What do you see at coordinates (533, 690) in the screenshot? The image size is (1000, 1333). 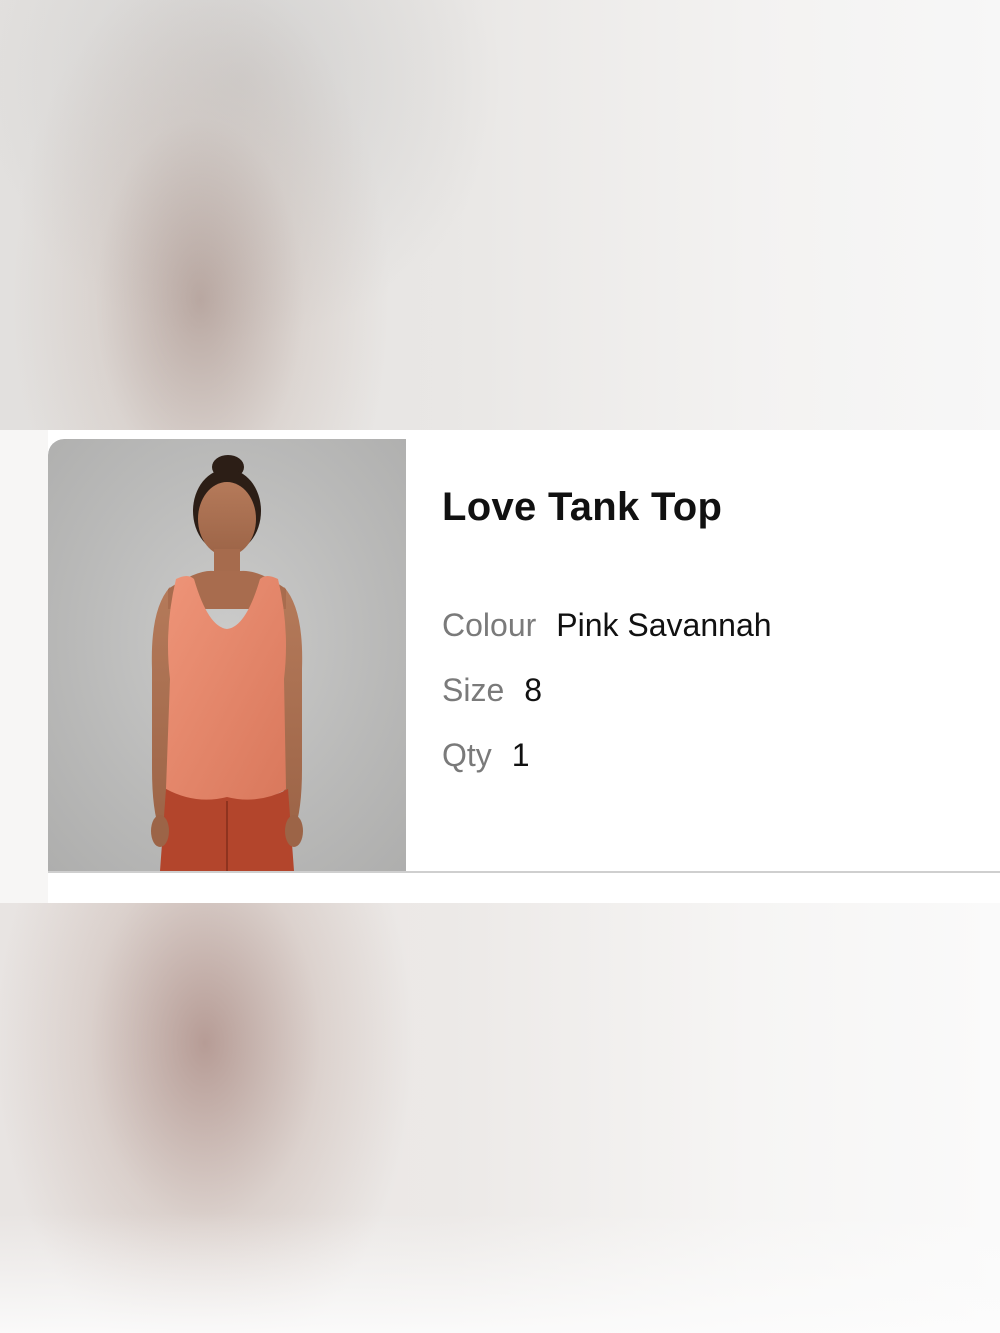 I see `size-value: 8` at bounding box center [533, 690].